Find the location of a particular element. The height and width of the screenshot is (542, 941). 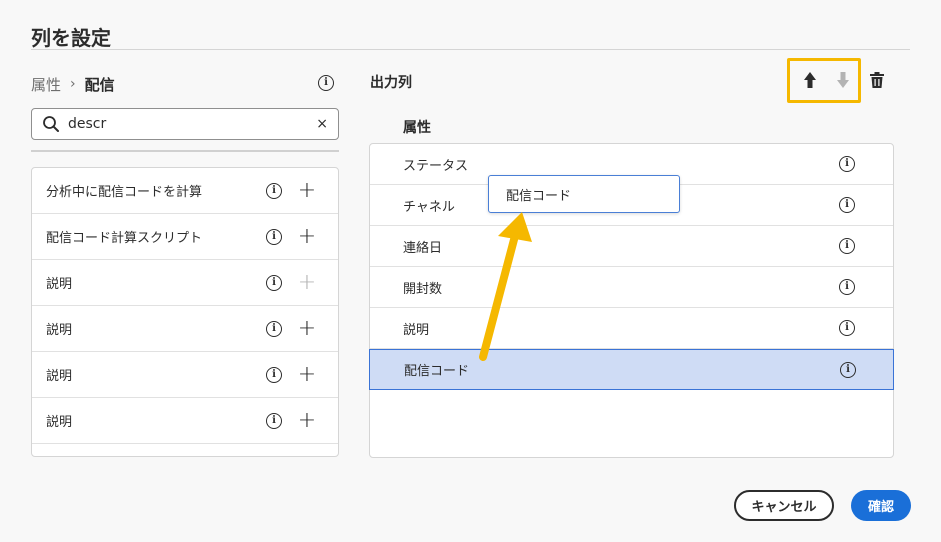

output-row-label: 開封数 is located at coordinates (423, 289).